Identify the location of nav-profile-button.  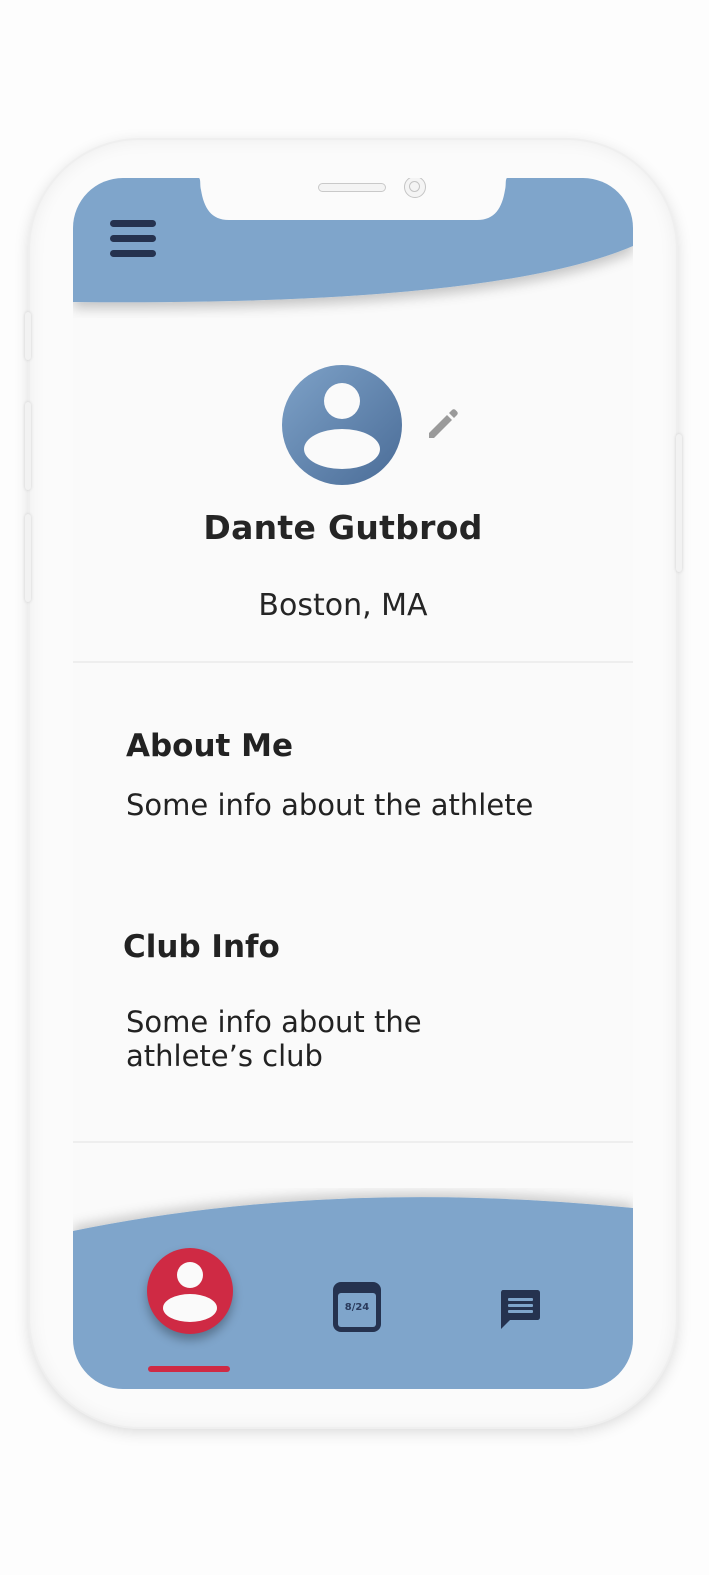
(190, 1291).